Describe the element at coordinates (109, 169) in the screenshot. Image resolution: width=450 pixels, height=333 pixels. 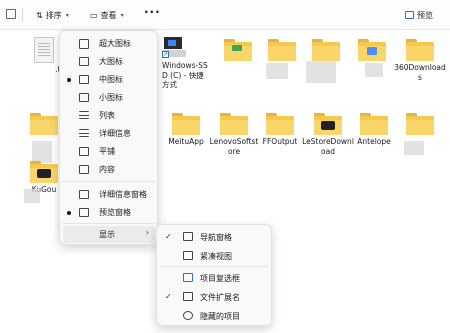
I see `menu-item-content: 内容` at that location.